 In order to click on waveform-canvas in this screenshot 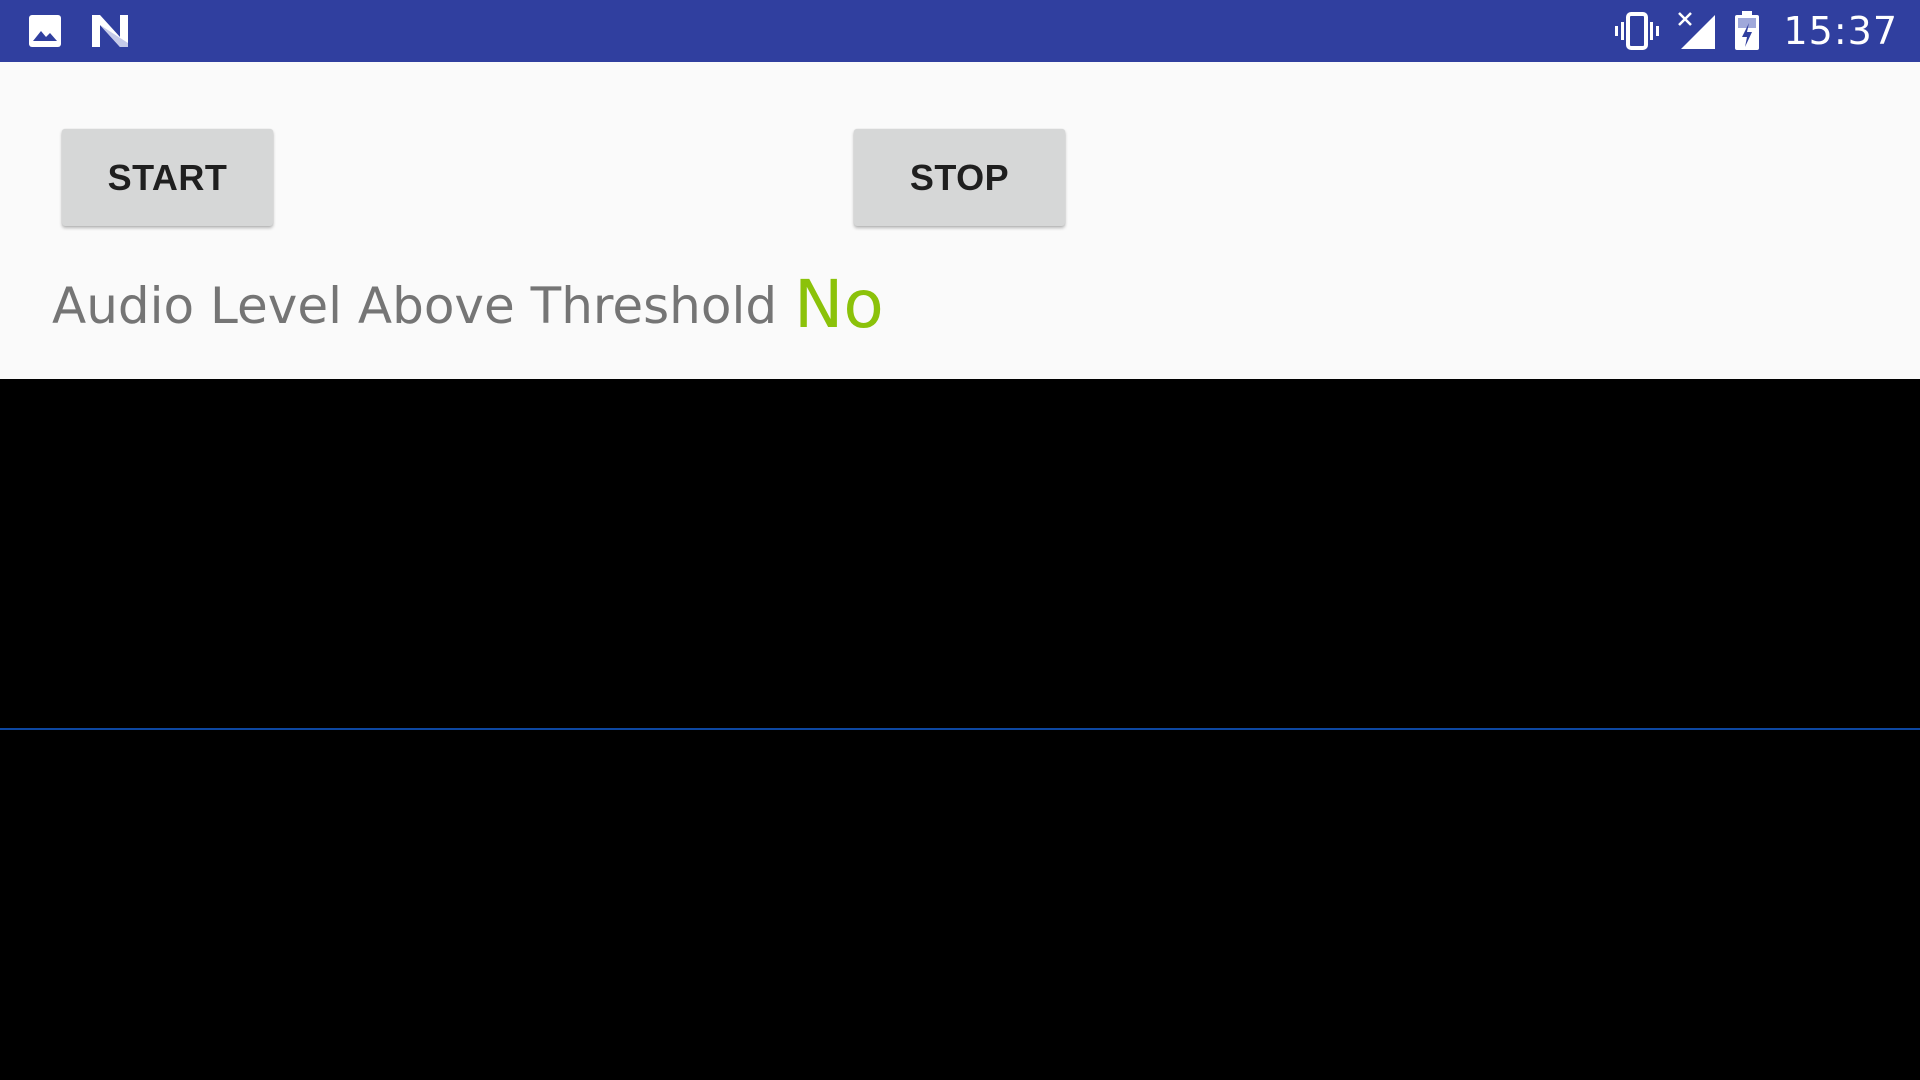, I will do `click(960, 729)`.